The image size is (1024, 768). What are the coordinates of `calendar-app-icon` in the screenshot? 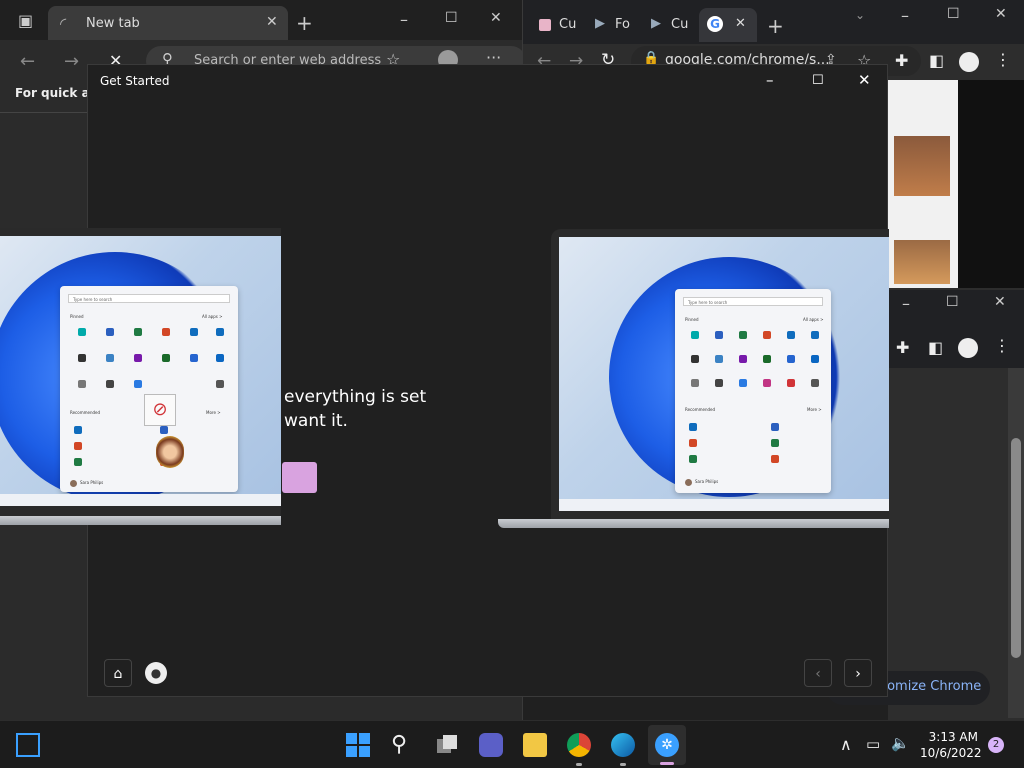 It's located at (815, 335).